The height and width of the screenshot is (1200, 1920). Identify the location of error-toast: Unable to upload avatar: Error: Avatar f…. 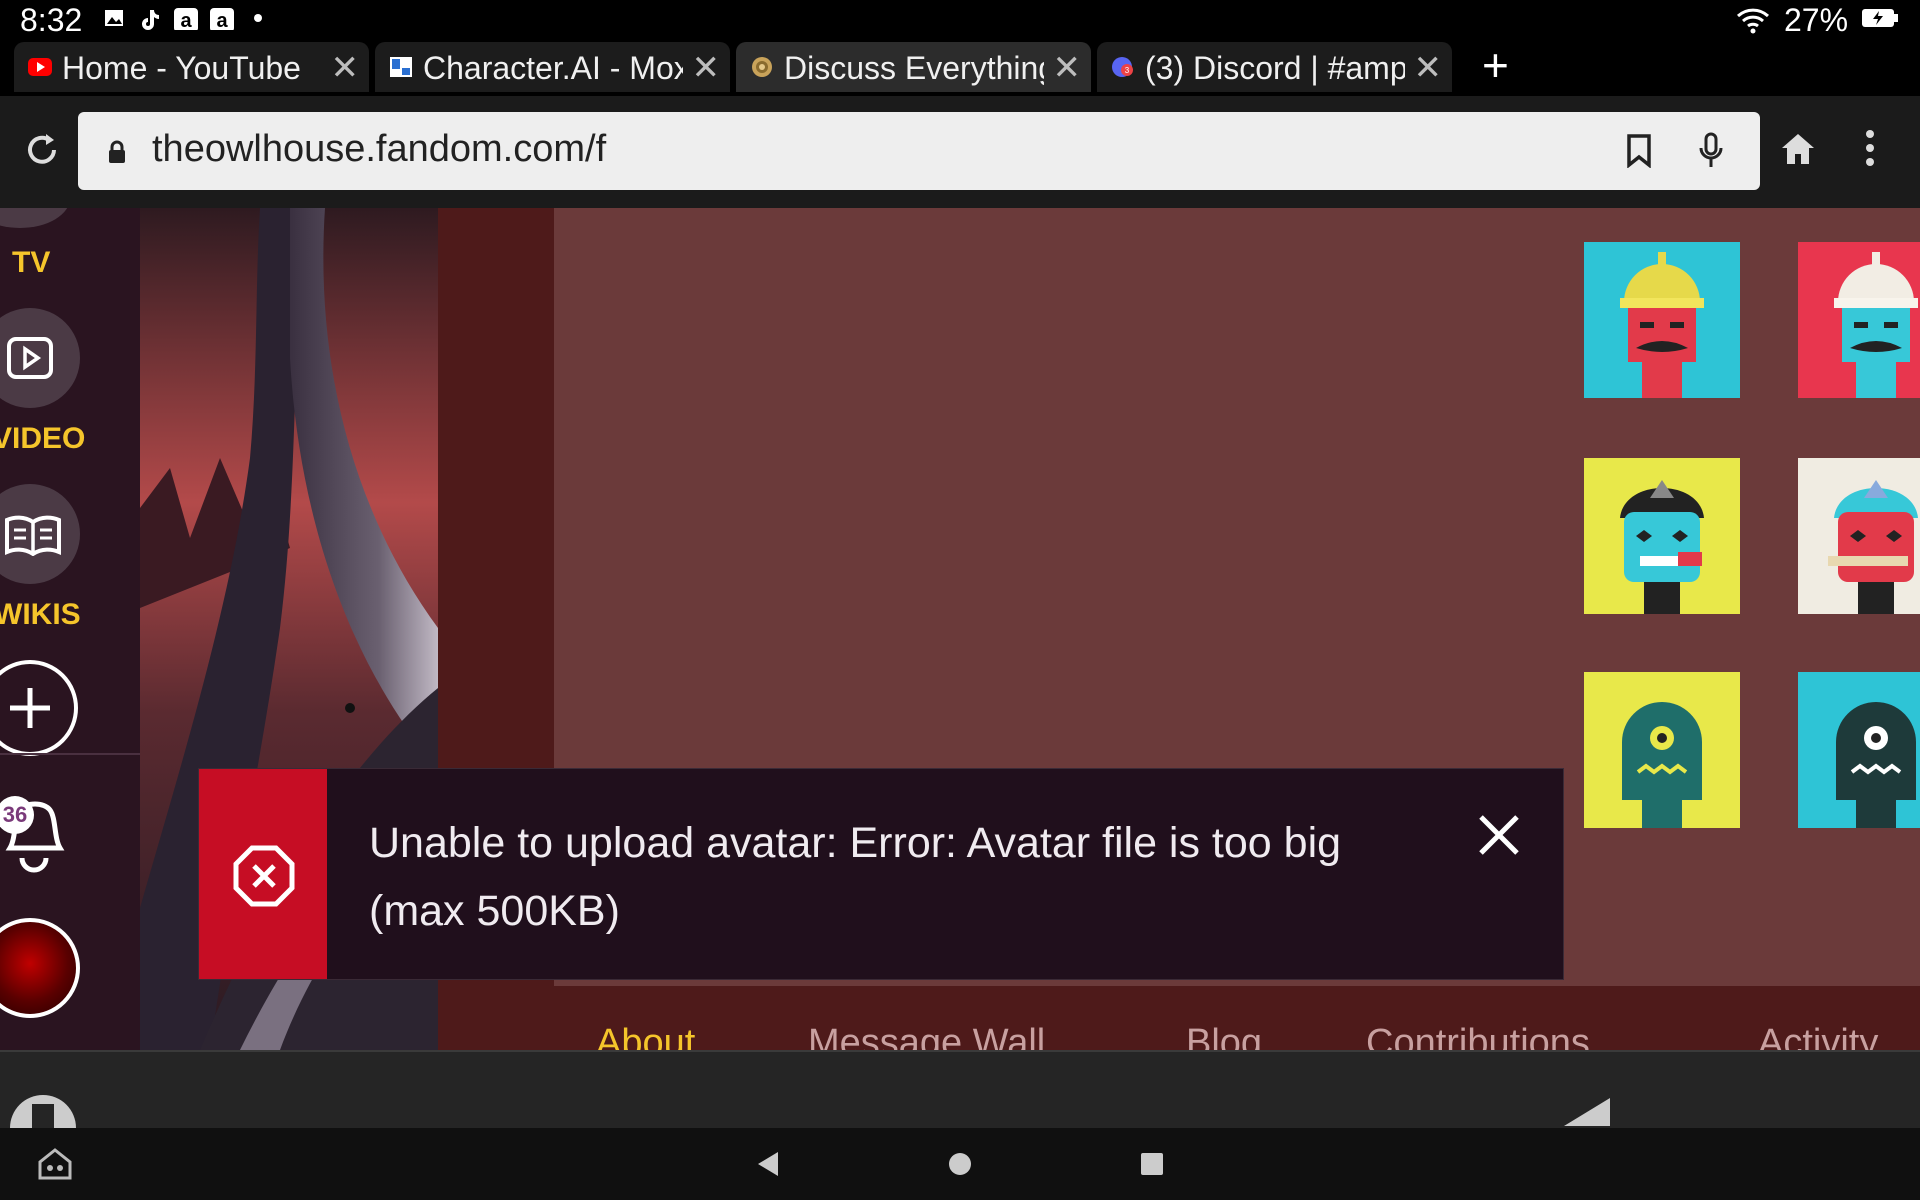
(881, 874).